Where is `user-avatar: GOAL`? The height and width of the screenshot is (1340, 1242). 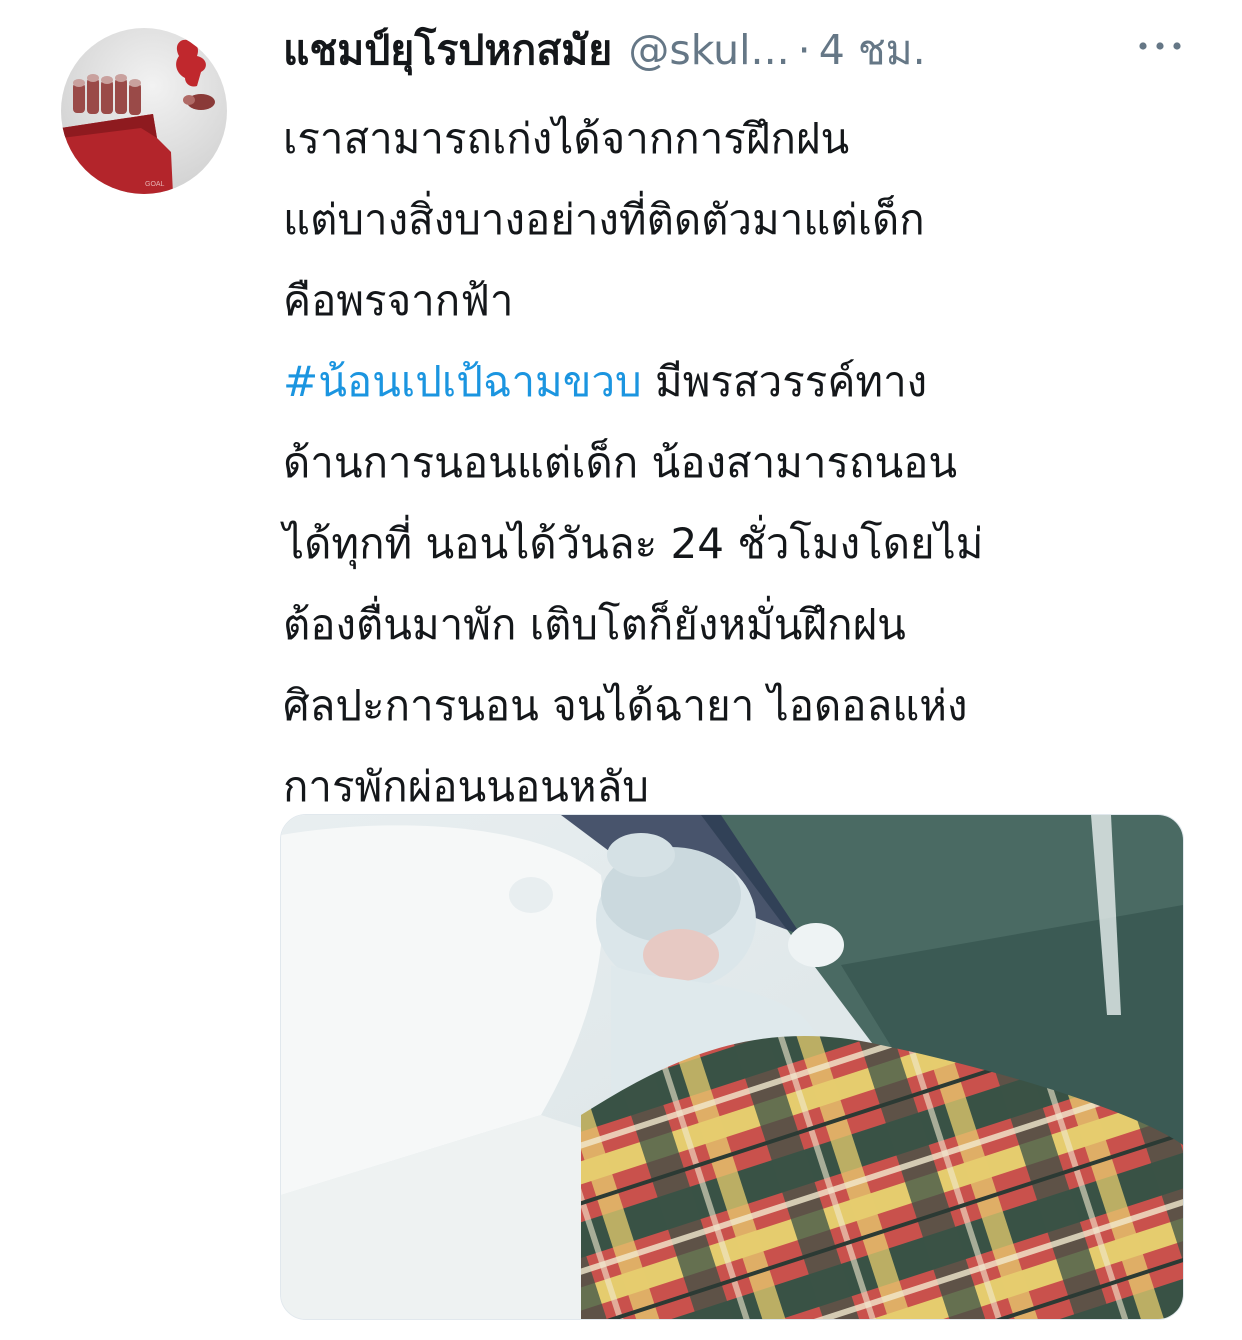
user-avatar: GOAL is located at coordinates (144, 111).